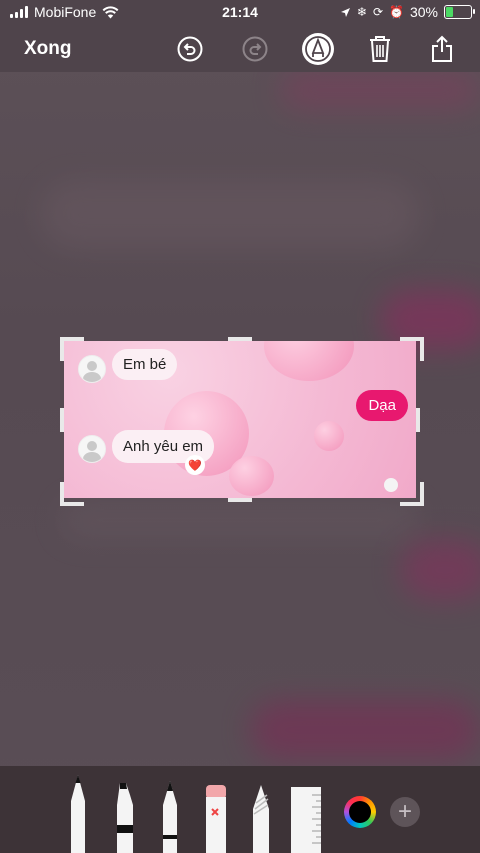  I want to click on status-bar: MobiFone 21:14 ❄ ⟳ ⏰ 30%, so click(240, 13).